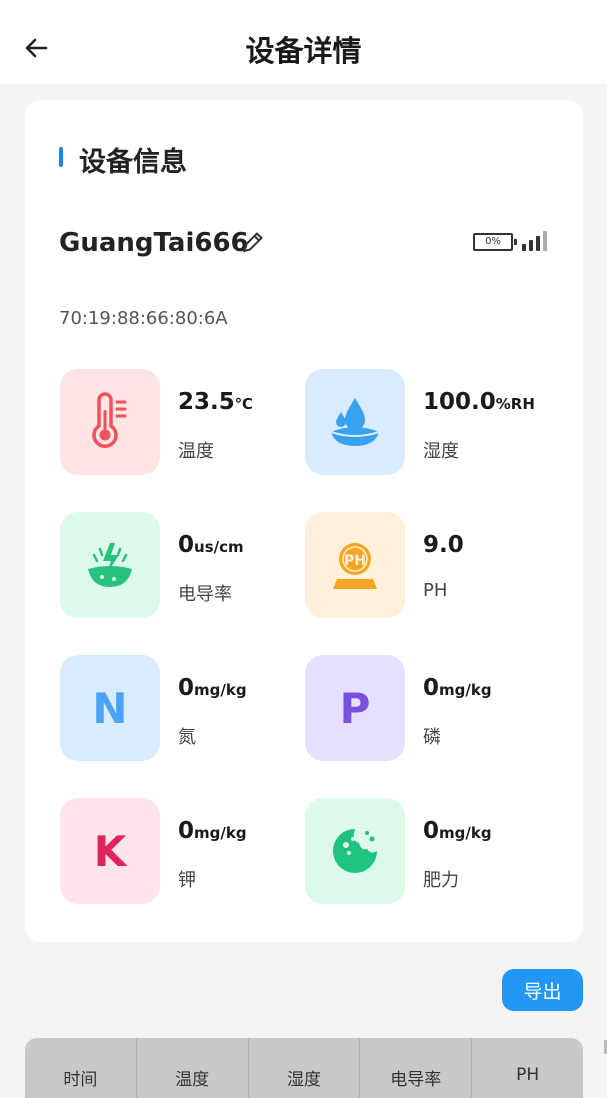 This screenshot has width=607, height=1098. What do you see at coordinates (465, 690) in the screenshot?
I see `phosphorus-unit: mg/kg` at bounding box center [465, 690].